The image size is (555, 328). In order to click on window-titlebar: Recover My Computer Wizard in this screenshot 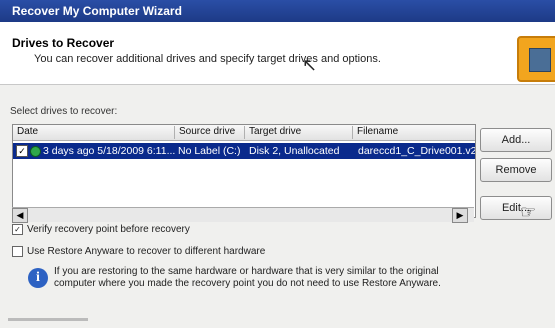, I will do `click(277, 11)`.